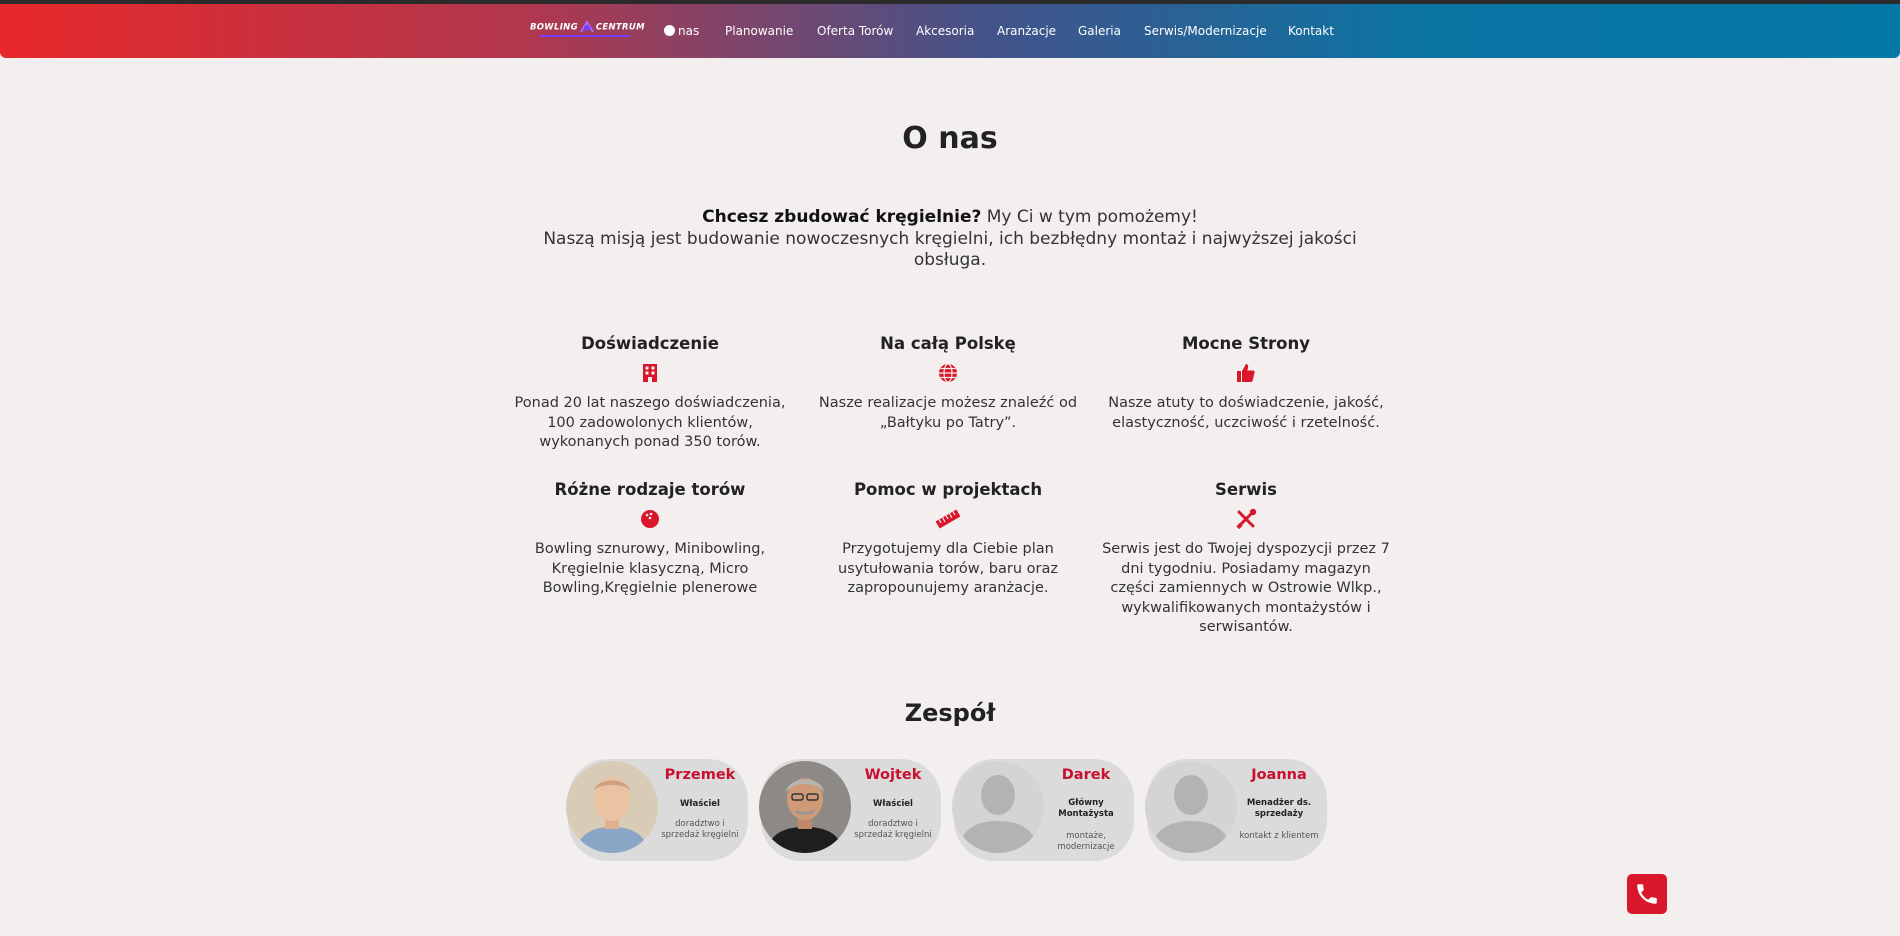  I want to click on feature-title: Mocne Strony, so click(1246, 343).